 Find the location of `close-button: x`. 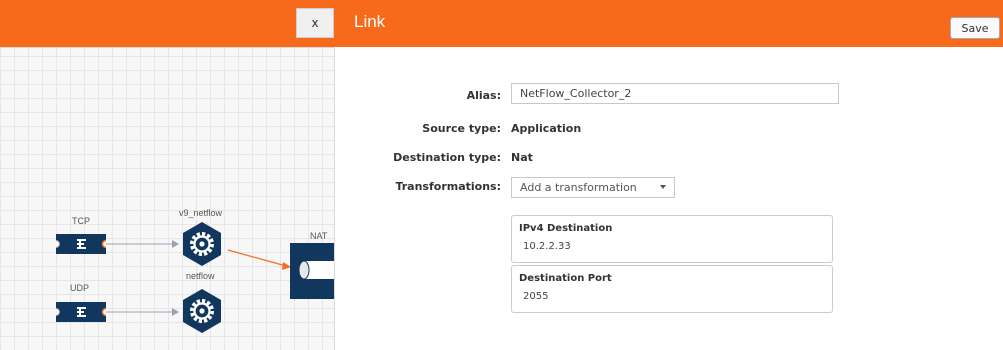

close-button: x is located at coordinates (315, 23).